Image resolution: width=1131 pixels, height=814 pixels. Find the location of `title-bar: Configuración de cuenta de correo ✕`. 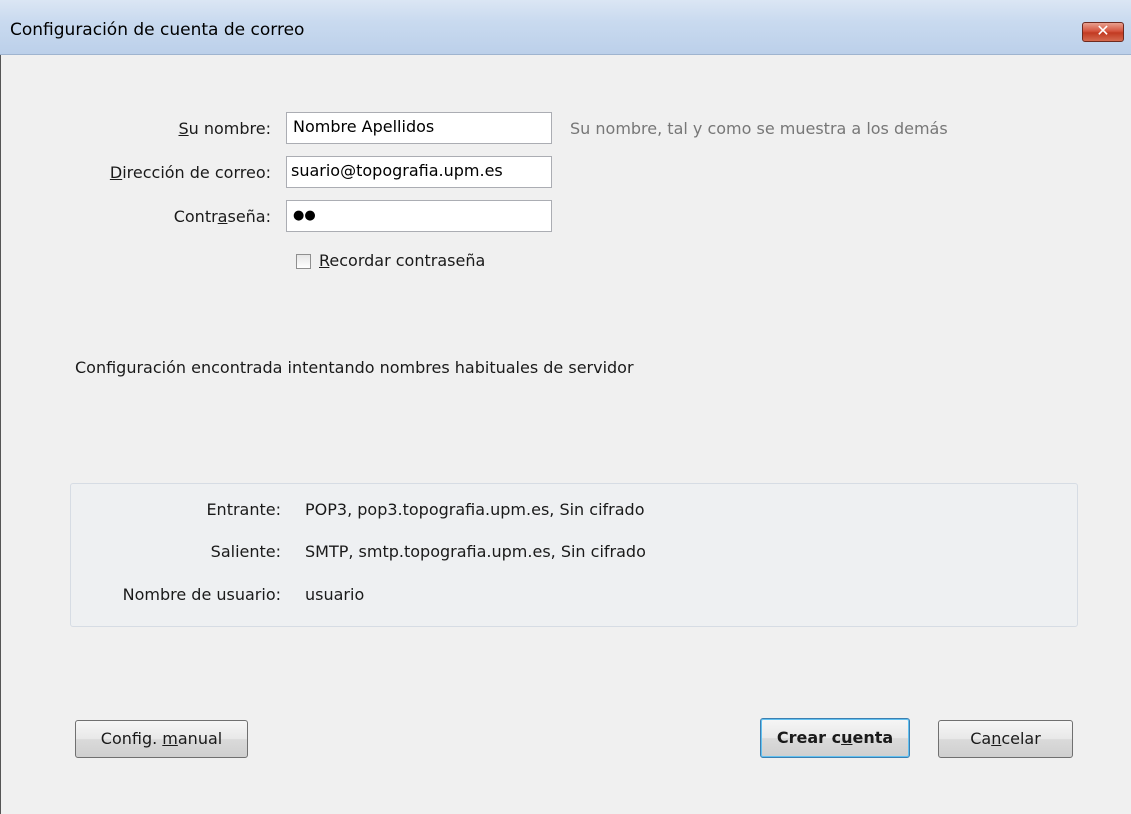

title-bar: Configuración de cuenta de correo ✕ is located at coordinates (565, 27).